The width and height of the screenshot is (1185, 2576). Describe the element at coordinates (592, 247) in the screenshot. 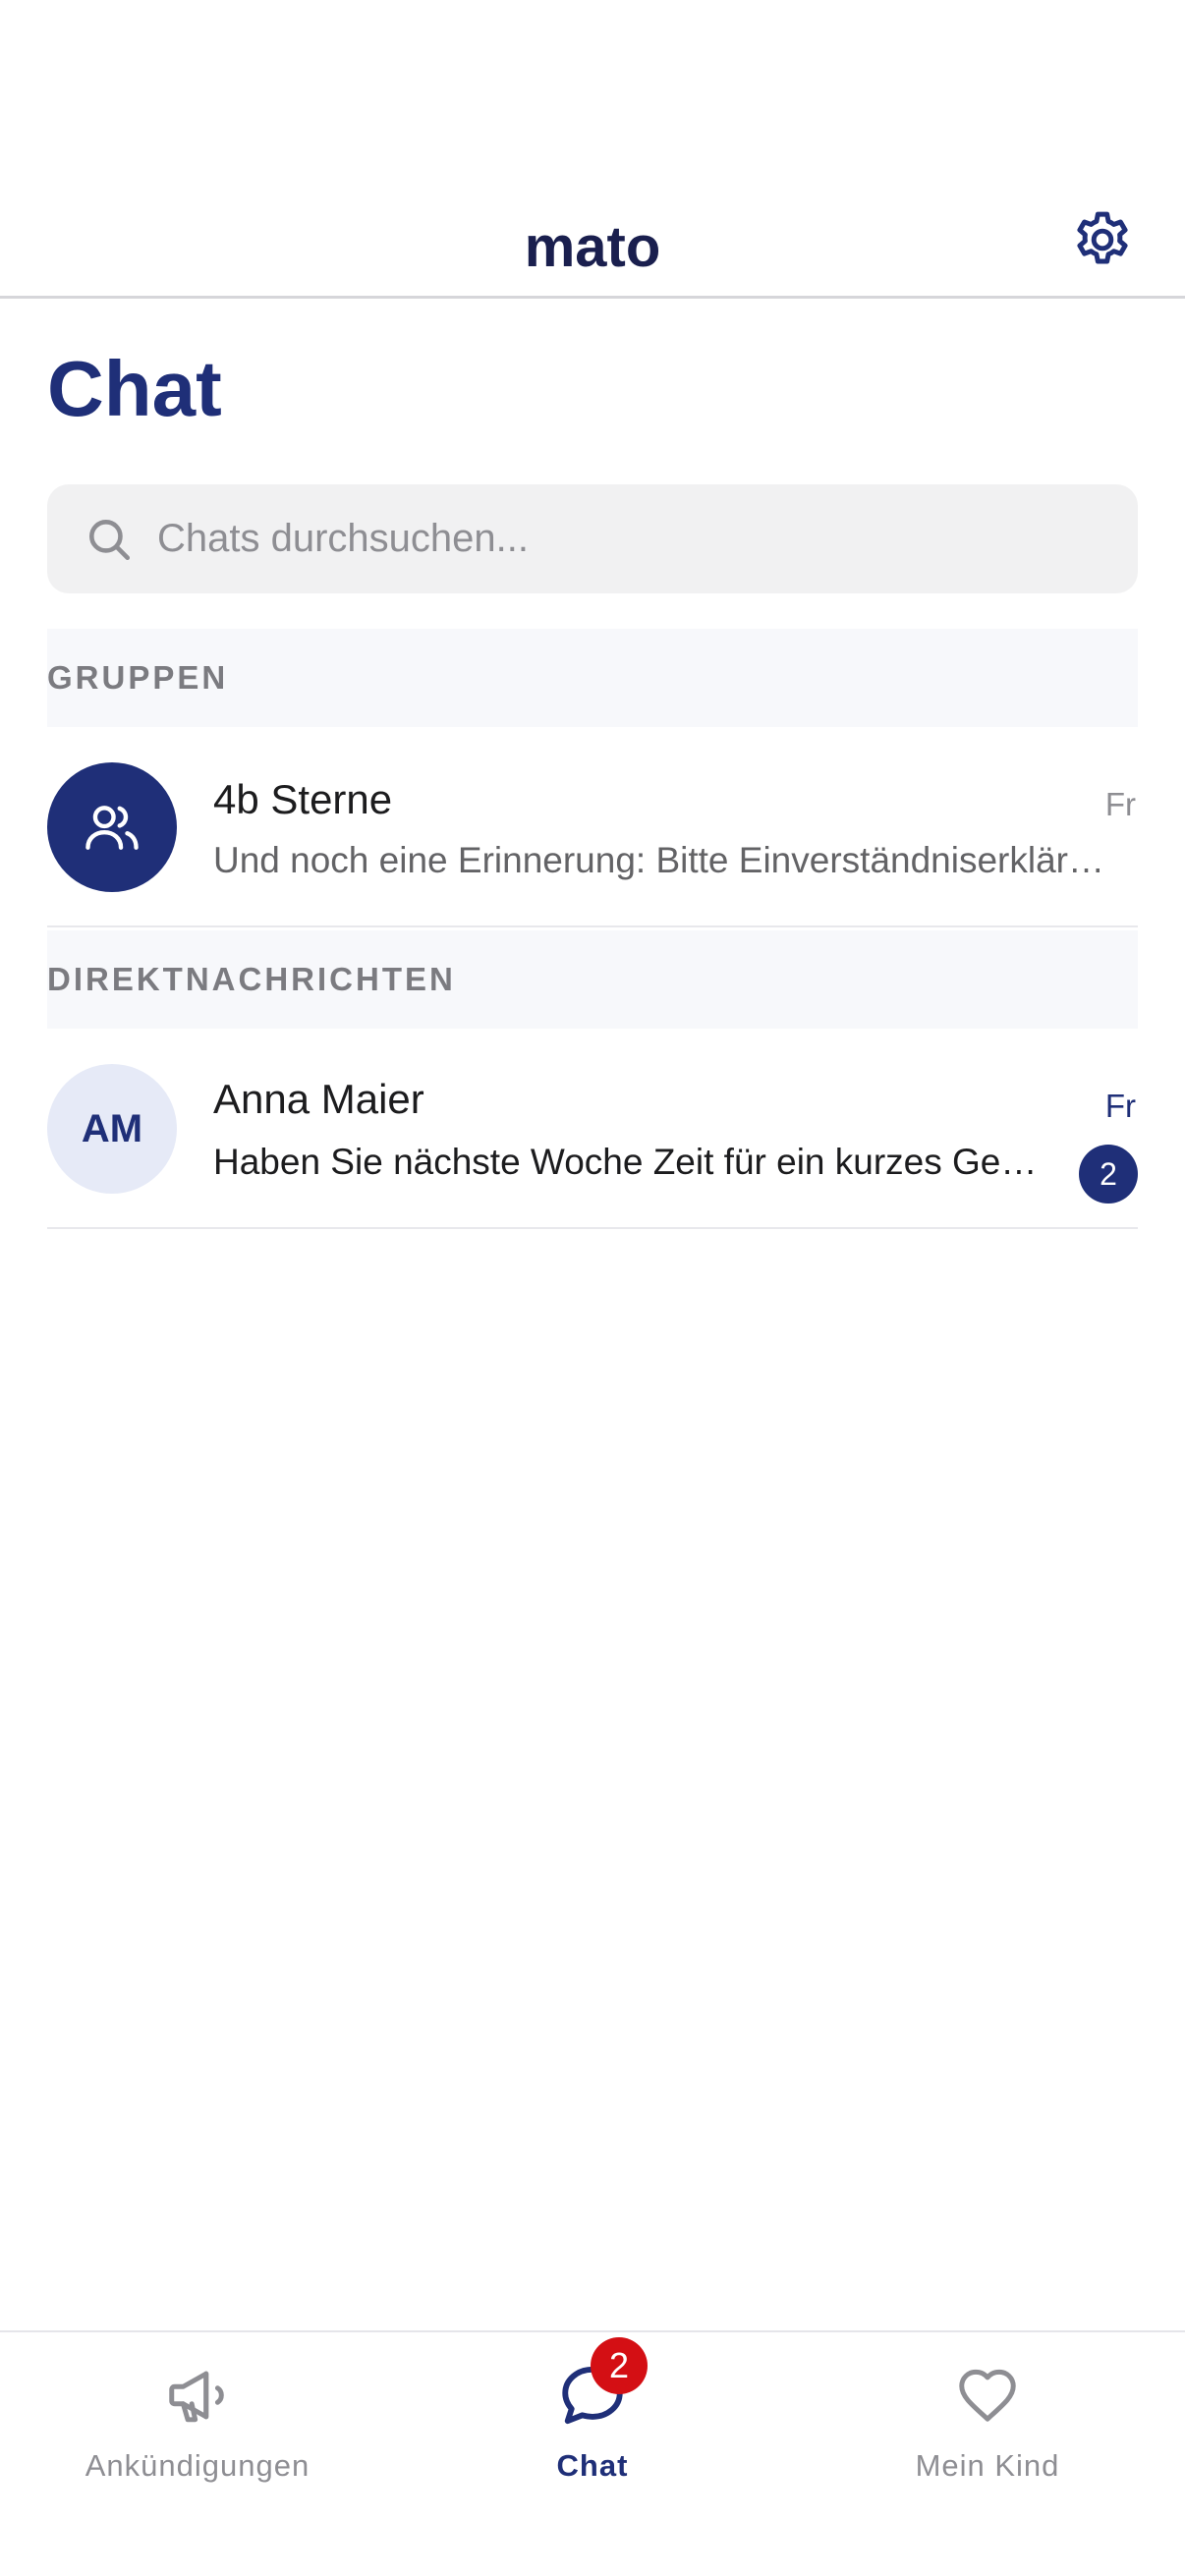

I see `app-logo: mato` at that location.